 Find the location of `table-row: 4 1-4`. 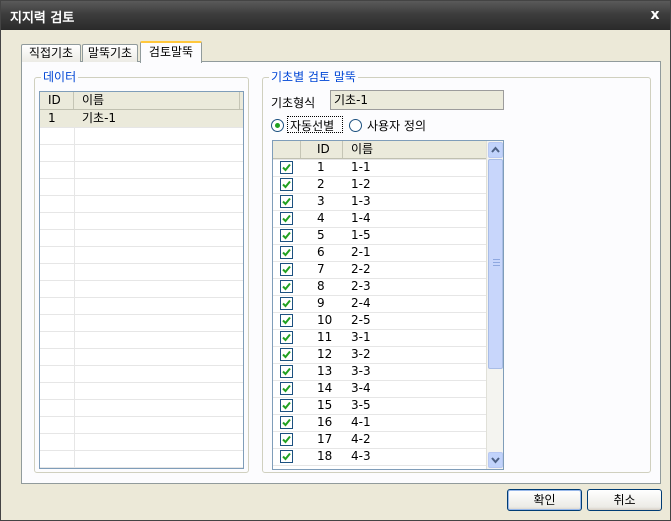

table-row: 4 1-4 is located at coordinates (379, 218).